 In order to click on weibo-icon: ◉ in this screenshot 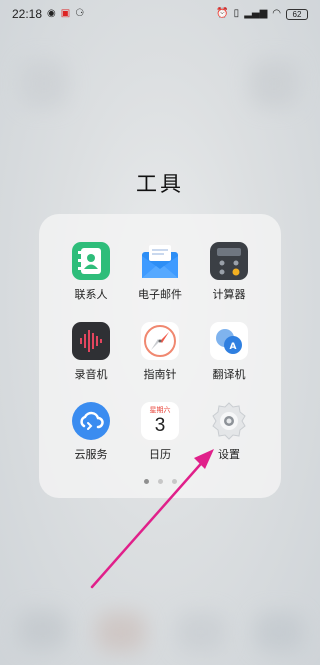, I will do `click(51, 13)`.